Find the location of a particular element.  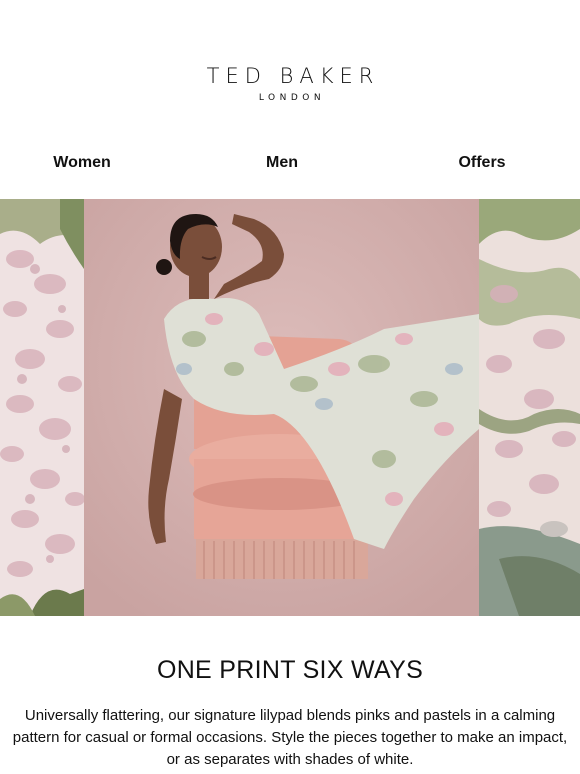

floral-print-right-image is located at coordinates (529, 407).